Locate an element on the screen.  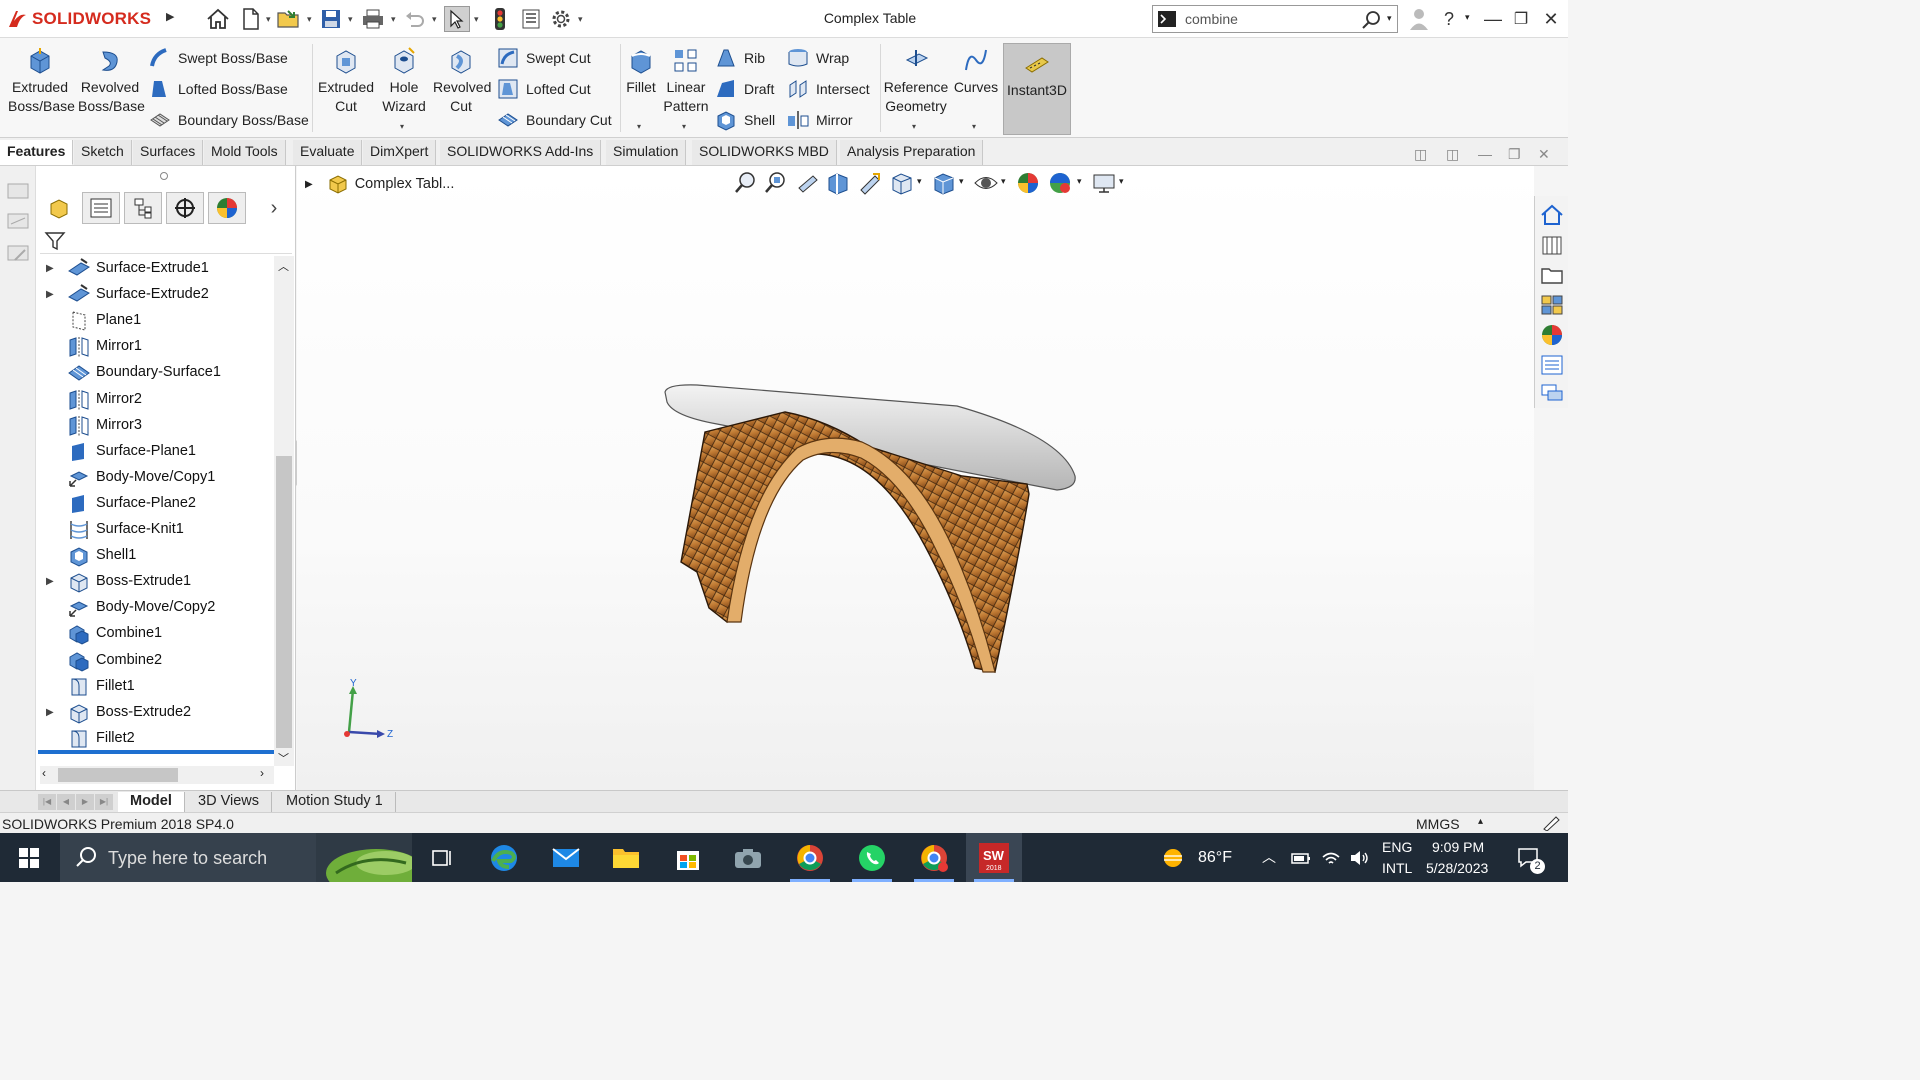
zoom-to-fit-icon is located at coordinates (746, 183).